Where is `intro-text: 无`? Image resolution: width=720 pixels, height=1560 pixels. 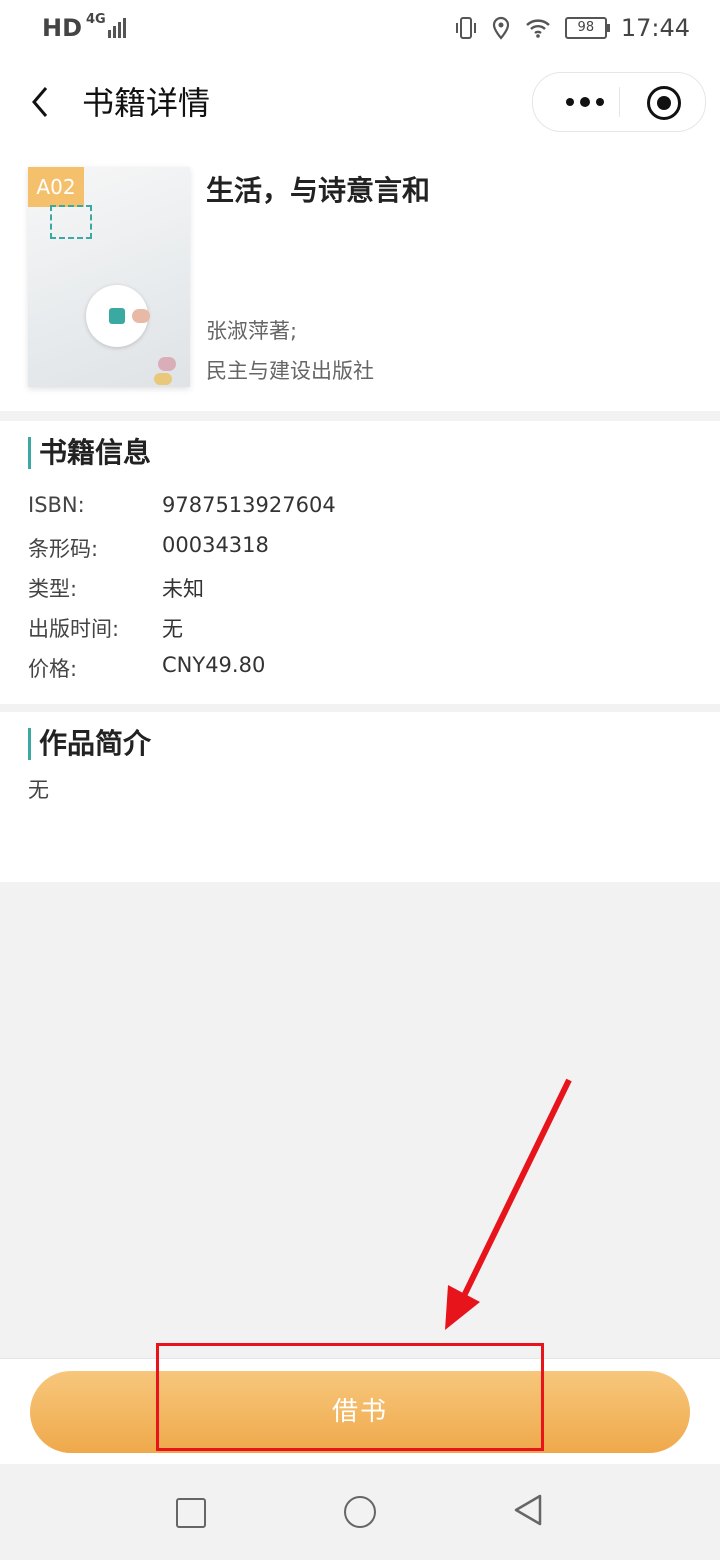 intro-text: 无 is located at coordinates (38, 790).